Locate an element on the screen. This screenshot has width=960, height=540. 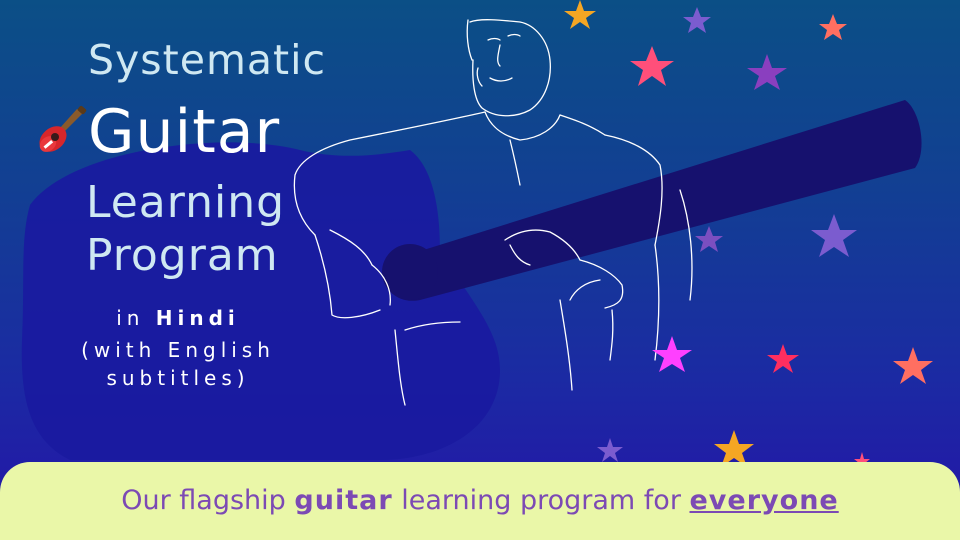
subtitle-language: in Hindi is located at coordinates (178, 318).